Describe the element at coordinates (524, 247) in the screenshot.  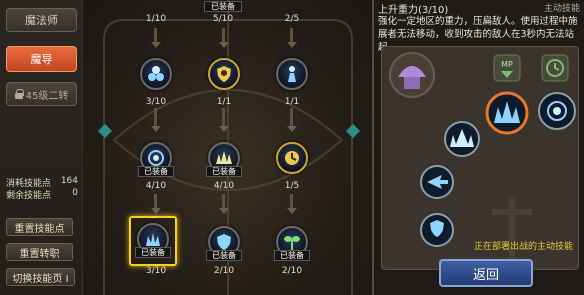
I see `status-message: 正在部署出战的主动技能` at that location.